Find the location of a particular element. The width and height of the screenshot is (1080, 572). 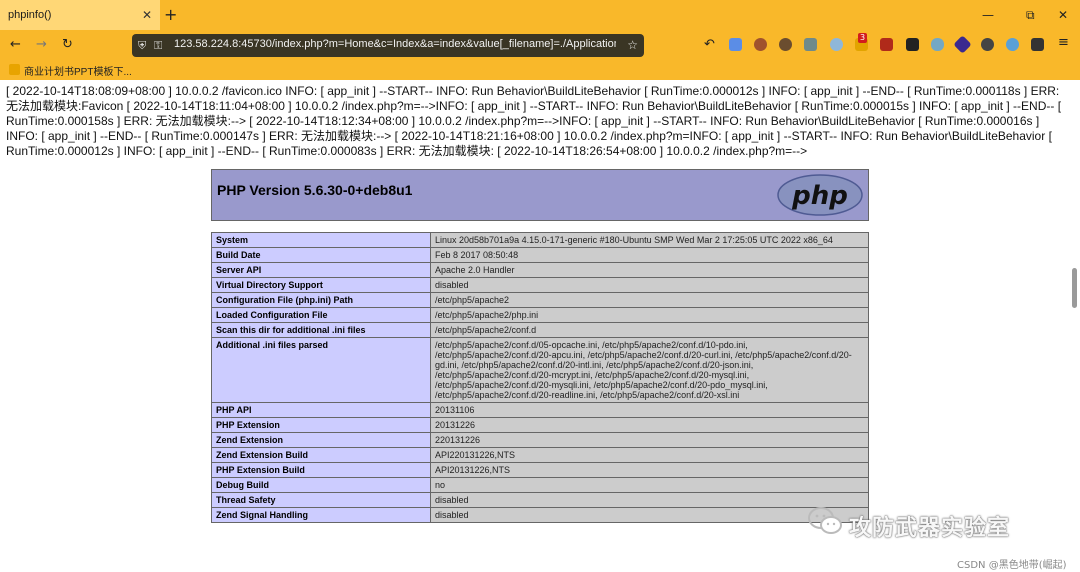

menu-icon: ≡ is located at coordinates (1063, 43).